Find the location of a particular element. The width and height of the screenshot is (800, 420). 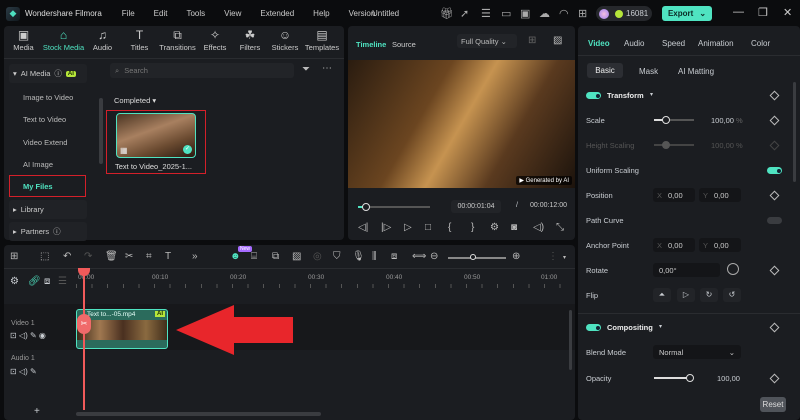

tab-animation: Animation is located at coordinates (716, 43).